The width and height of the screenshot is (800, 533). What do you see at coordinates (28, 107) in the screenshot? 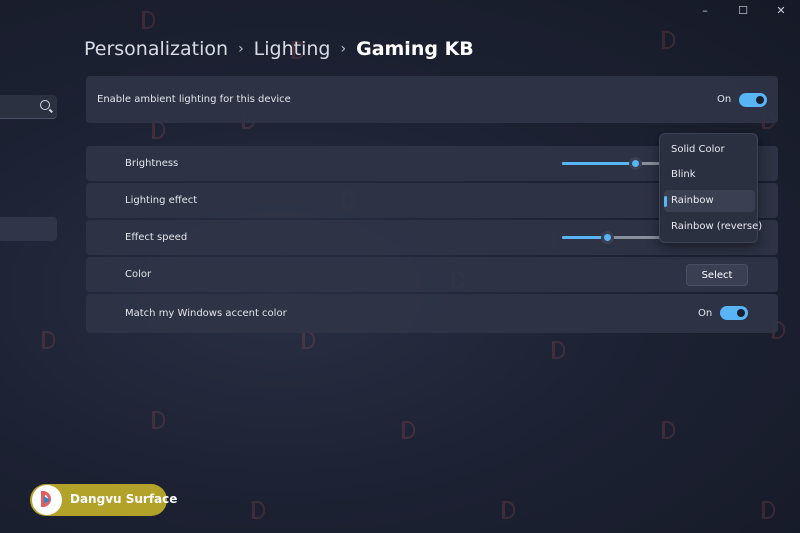
I see `search-input` at bounding box center [28, 107].